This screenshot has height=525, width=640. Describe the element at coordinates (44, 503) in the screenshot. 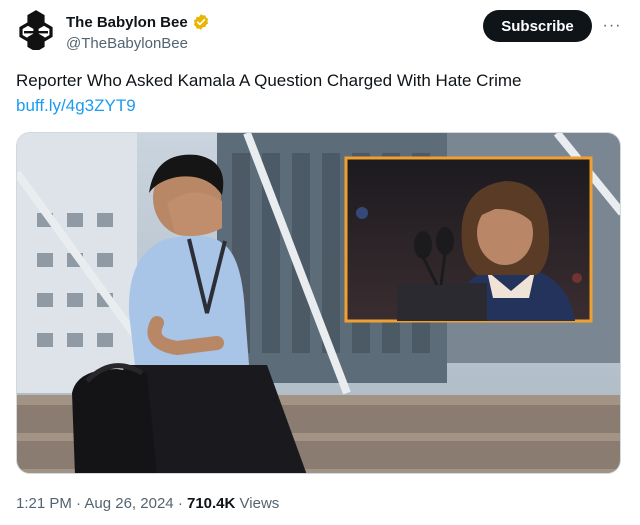

I see `tweet-time: 1:21 PM` at that location.